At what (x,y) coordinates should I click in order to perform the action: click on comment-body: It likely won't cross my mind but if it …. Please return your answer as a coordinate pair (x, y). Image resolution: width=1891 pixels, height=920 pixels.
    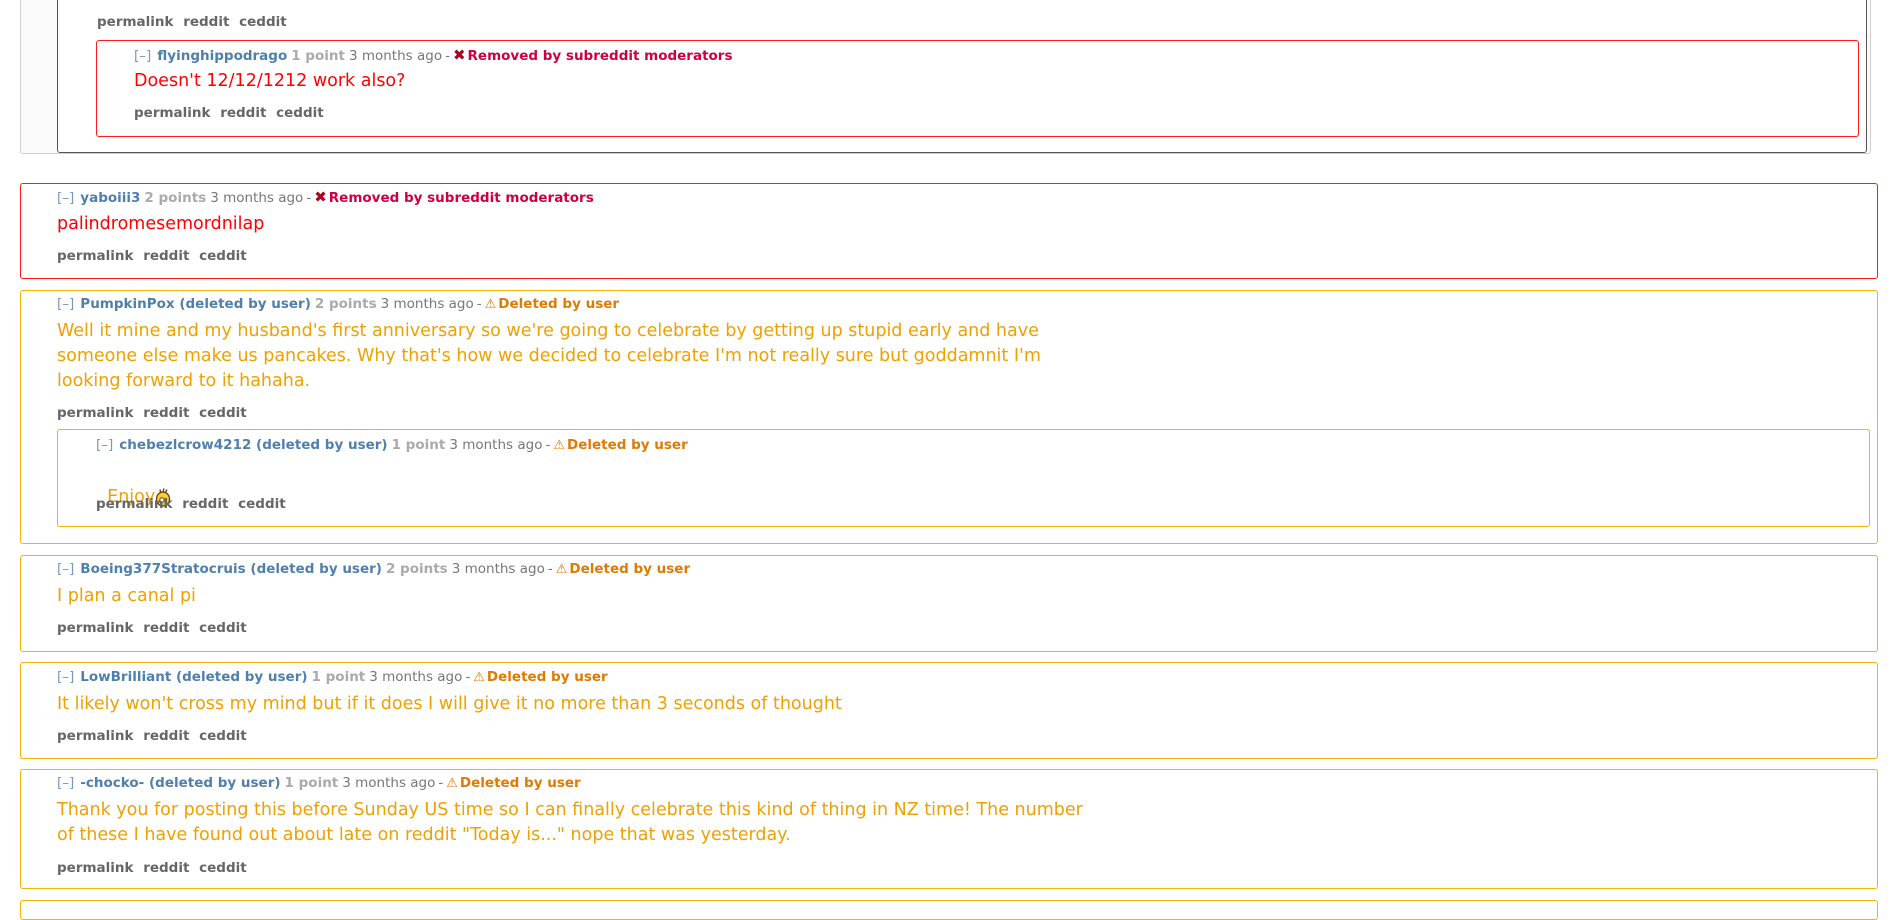
    Looking at the image, I should click on (449, 704).